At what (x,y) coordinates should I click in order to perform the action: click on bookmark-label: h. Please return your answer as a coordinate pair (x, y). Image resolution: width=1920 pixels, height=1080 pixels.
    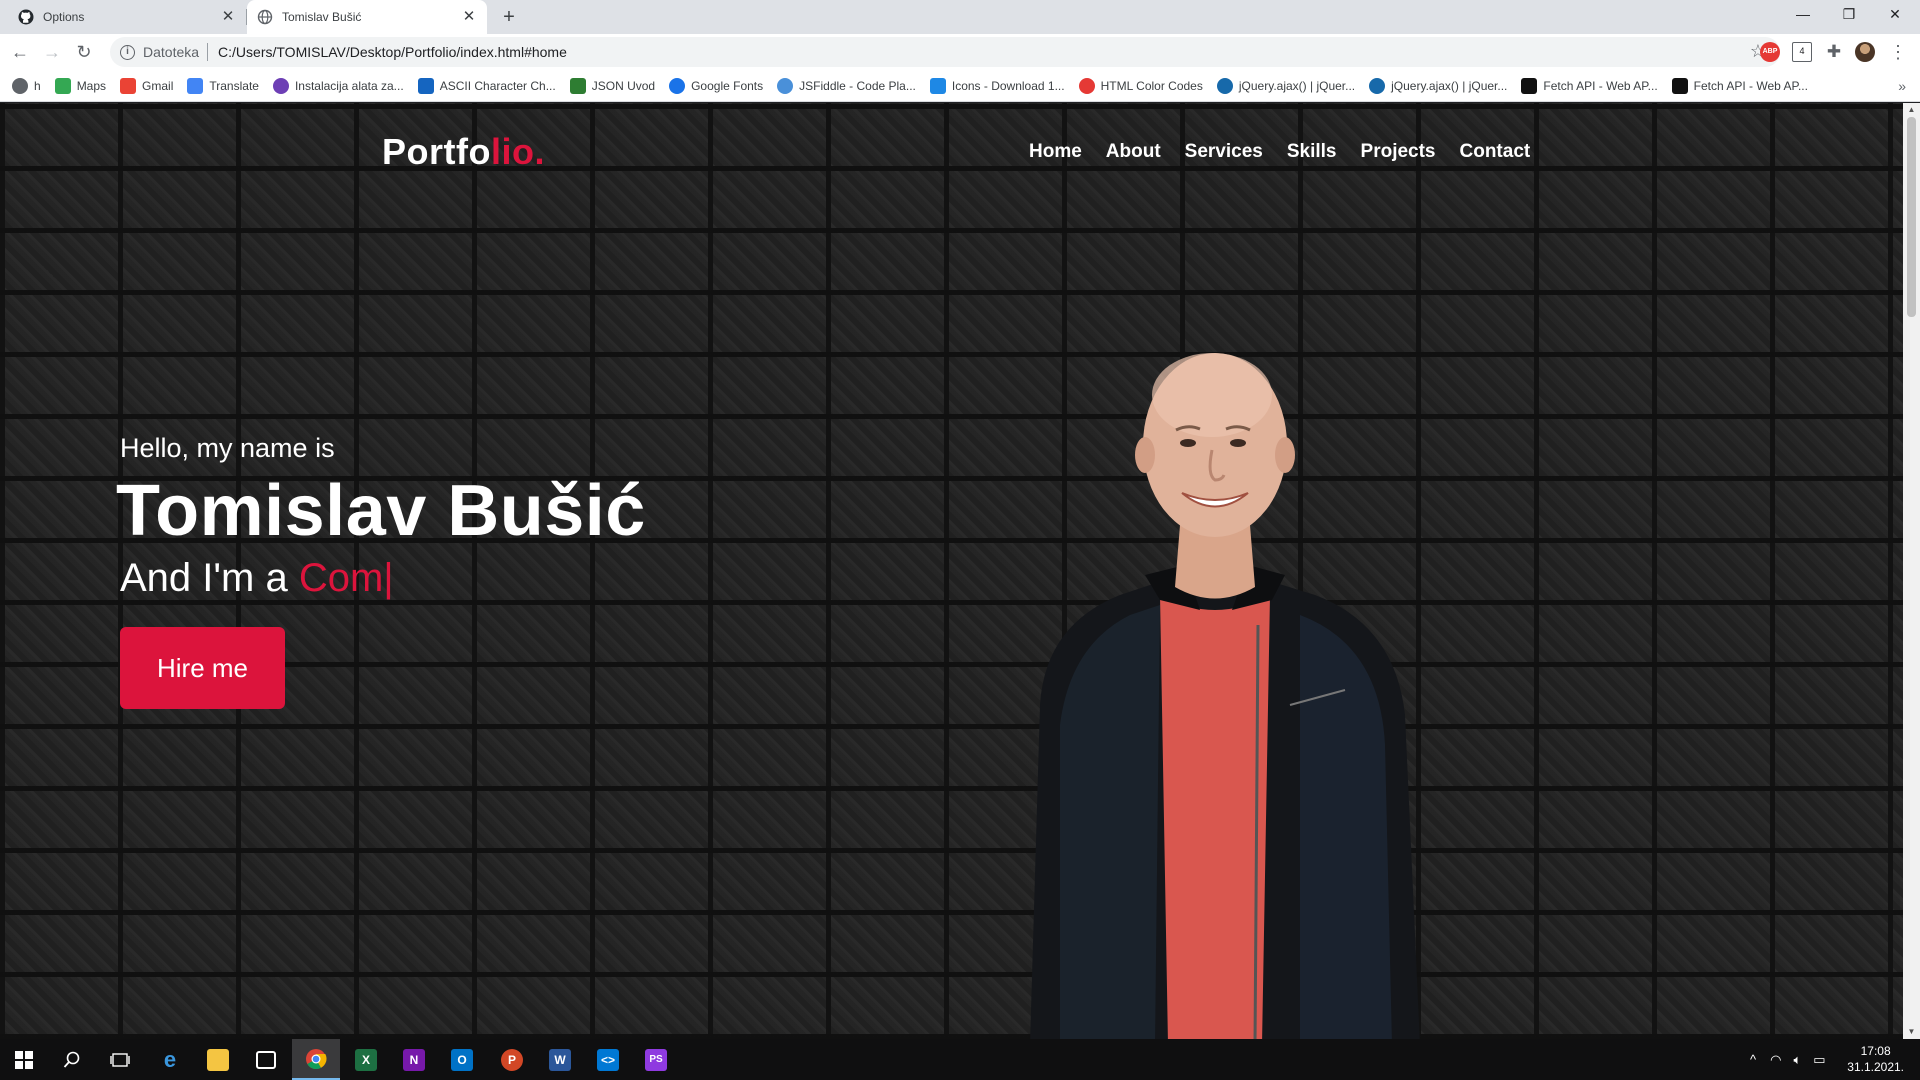
    Looking at the image, I should click on (37, 85).